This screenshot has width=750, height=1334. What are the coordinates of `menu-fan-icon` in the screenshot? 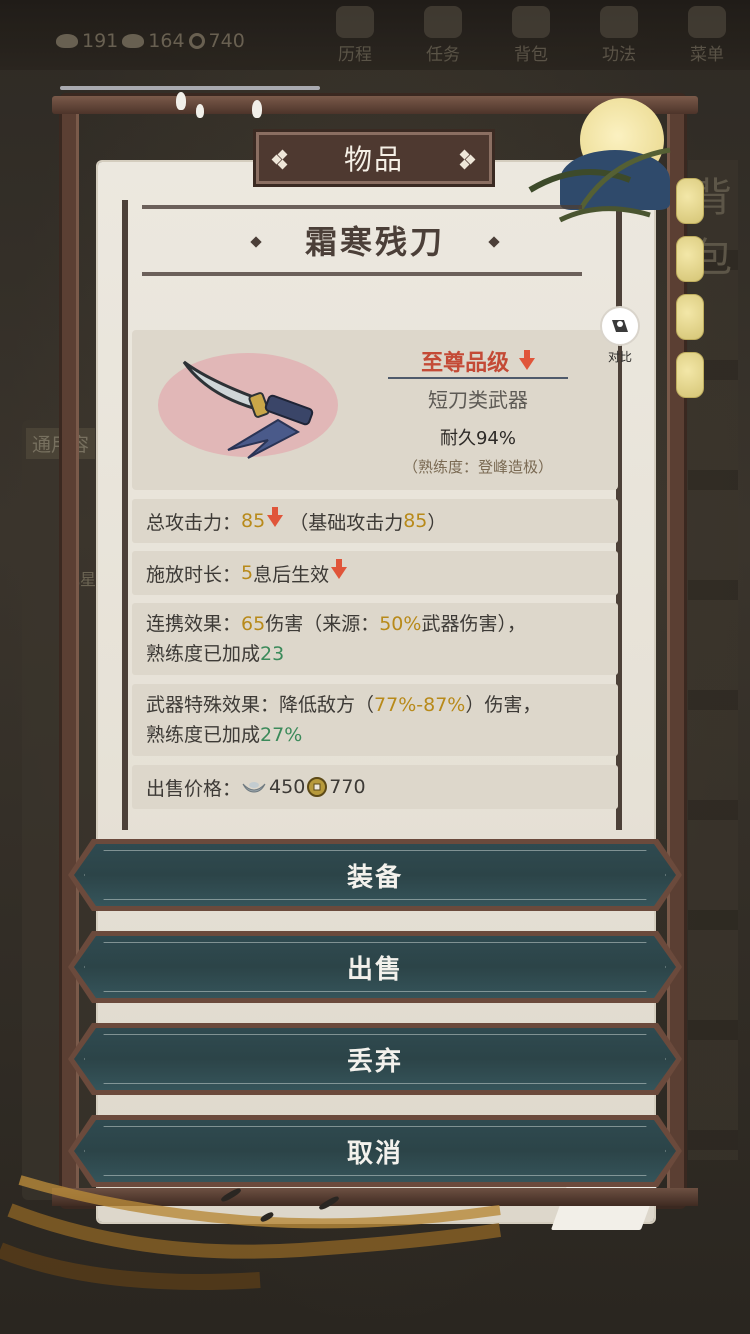 It's located at (707, 22).